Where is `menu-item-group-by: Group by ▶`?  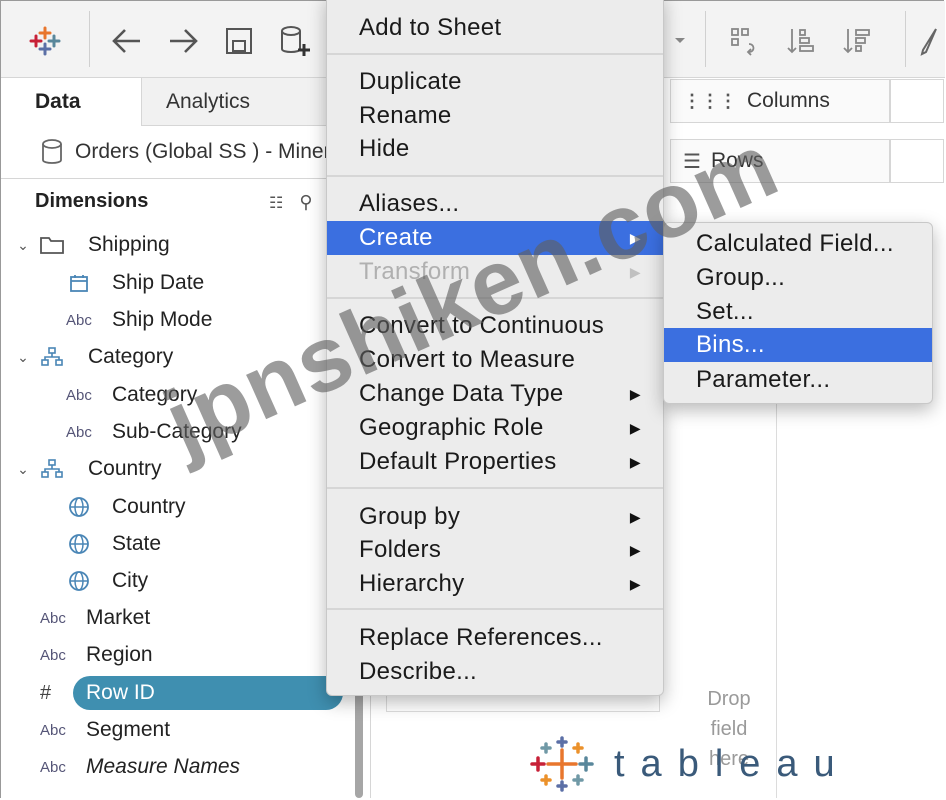 menu-item-group-by: Group by ▶ is located at coordinates (495, 517).